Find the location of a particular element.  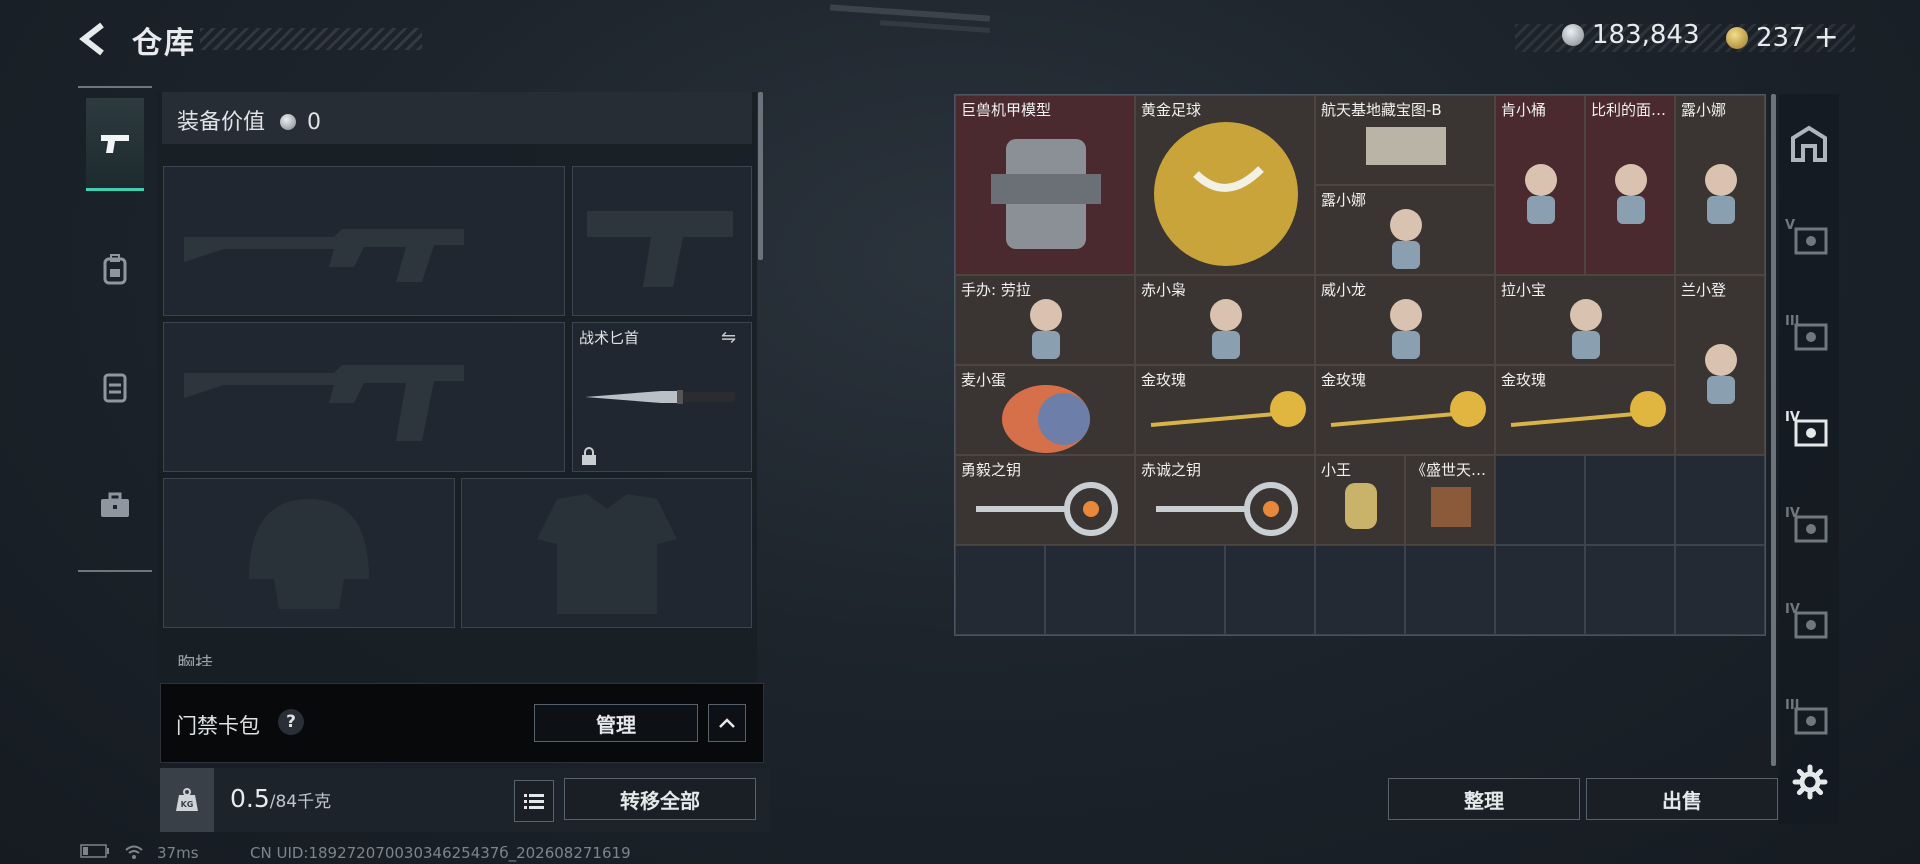

stash-item: 麦小蛋 is located at coordinates (1045, 410).